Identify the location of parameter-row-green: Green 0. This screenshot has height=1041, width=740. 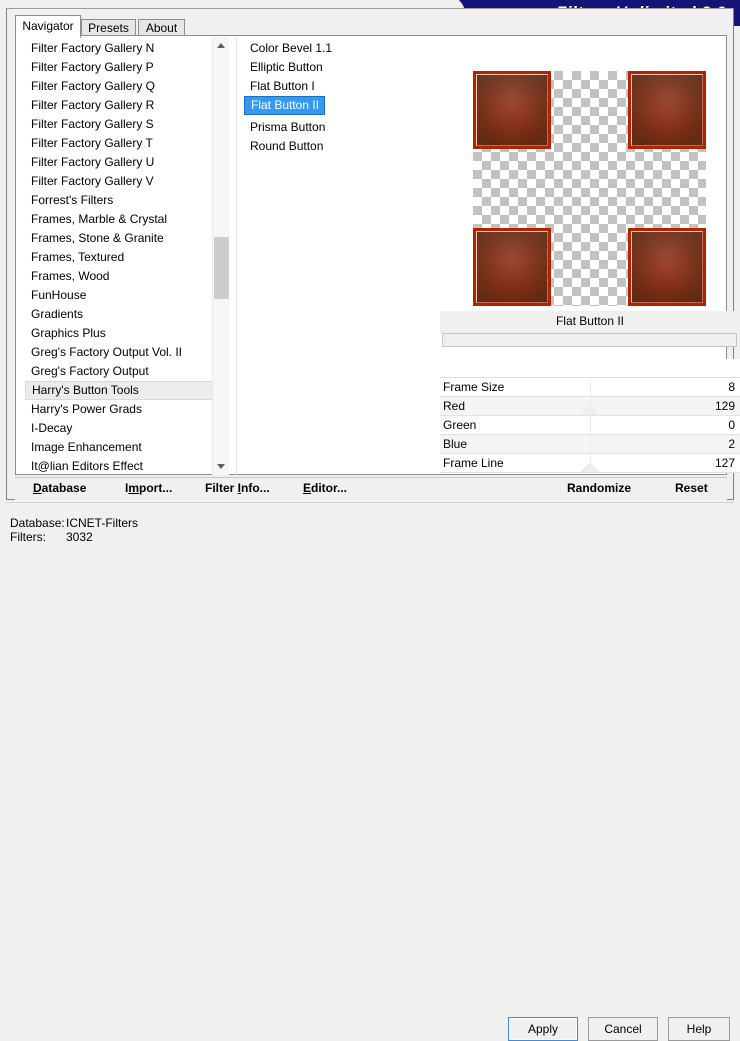
(590, 425).